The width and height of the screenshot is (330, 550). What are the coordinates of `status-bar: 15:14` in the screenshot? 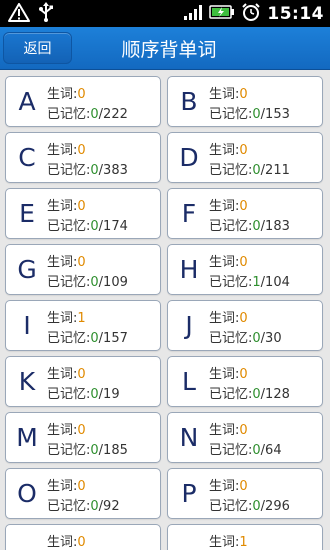 It's located at (165, 13).